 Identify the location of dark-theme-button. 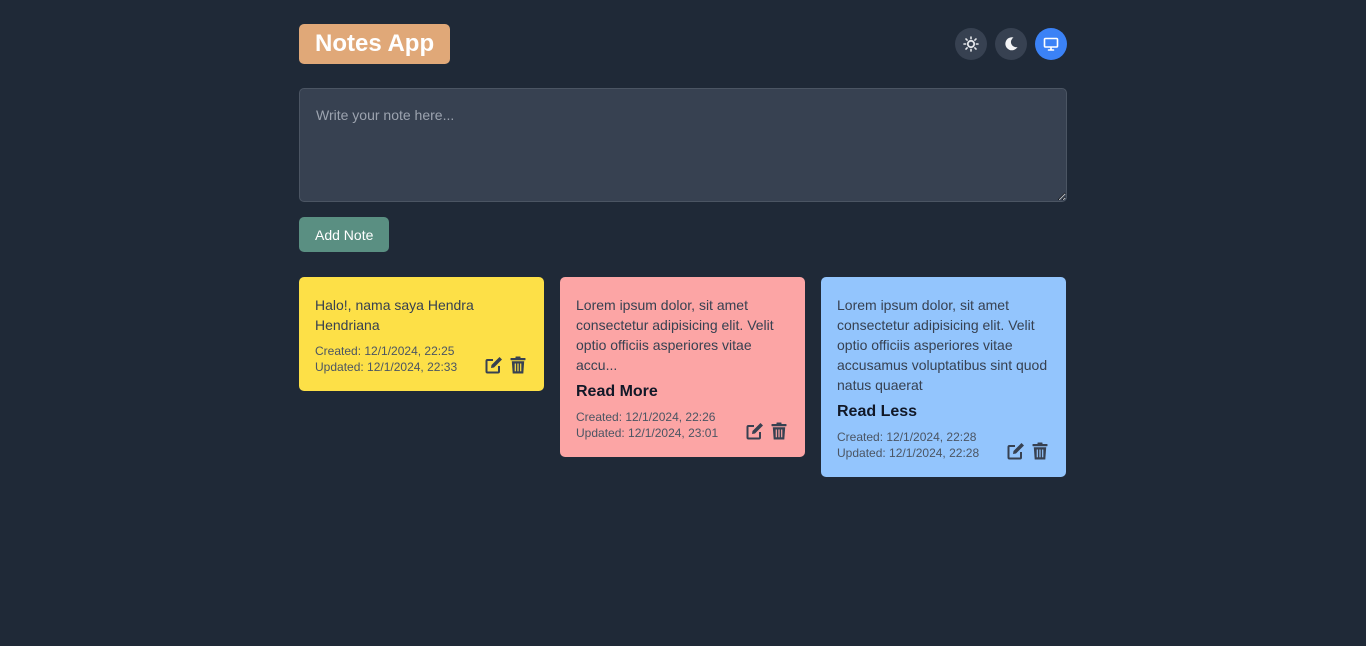
(1011, 44).